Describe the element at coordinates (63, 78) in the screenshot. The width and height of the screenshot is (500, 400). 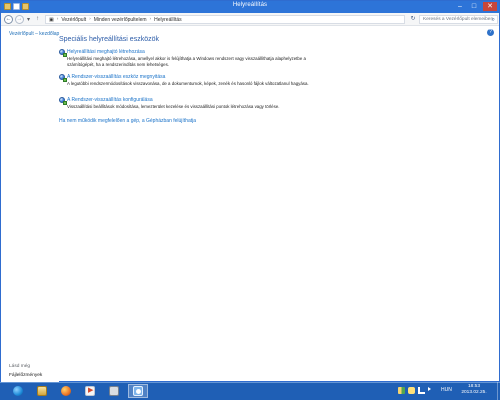
I see `restore-shield-icon` at that location.